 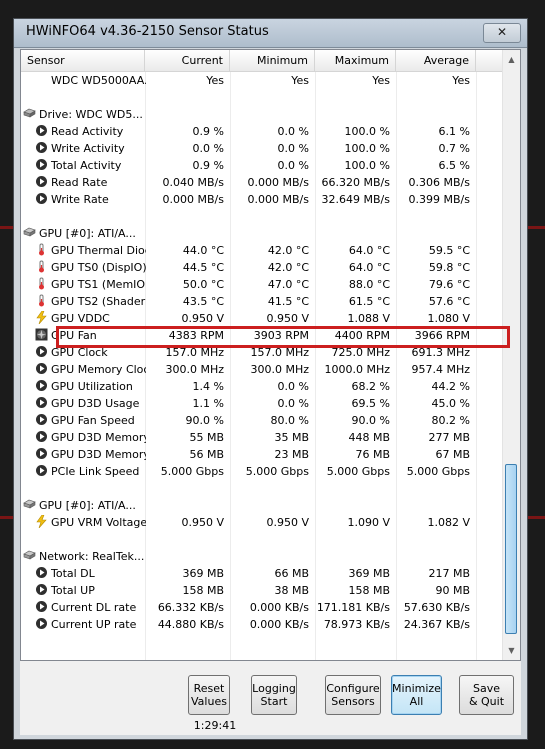 I want to click on title-bar: HWiNFO64 v4.36-2150 Sensor Status ✕, so click(x=270, y=33).